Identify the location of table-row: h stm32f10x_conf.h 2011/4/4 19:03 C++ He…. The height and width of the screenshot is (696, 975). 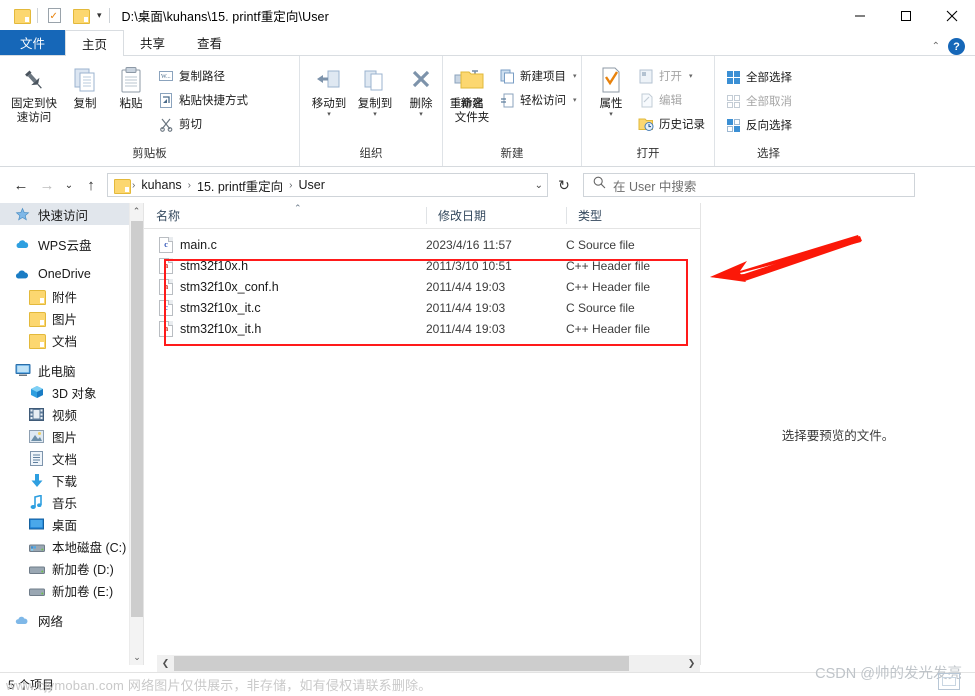
(422, 286).